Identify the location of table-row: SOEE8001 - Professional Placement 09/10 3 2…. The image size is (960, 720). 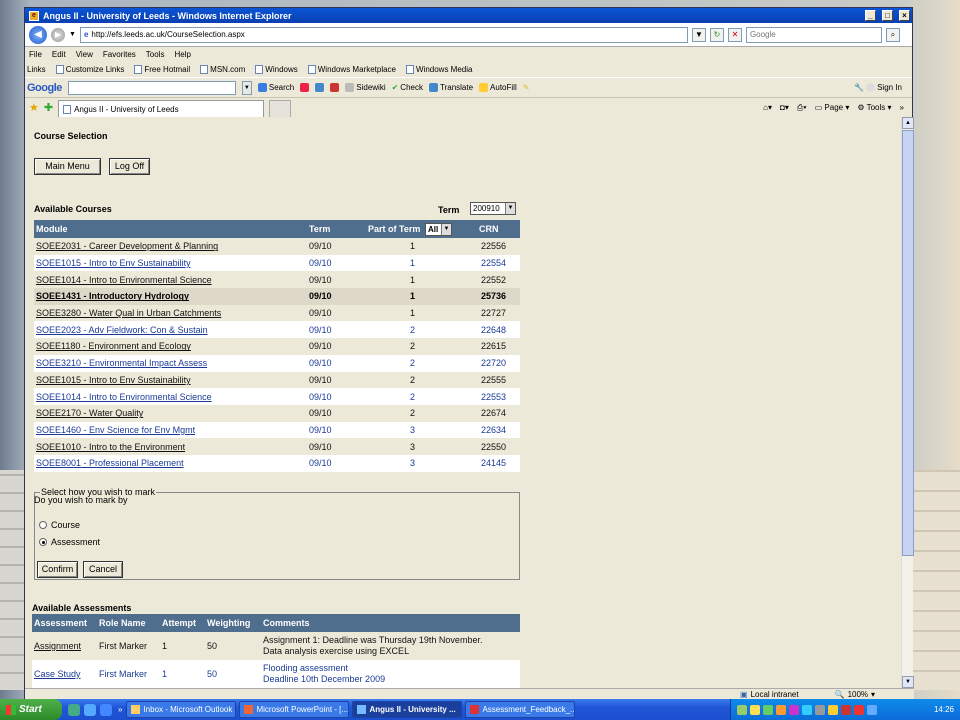
(277, 463).